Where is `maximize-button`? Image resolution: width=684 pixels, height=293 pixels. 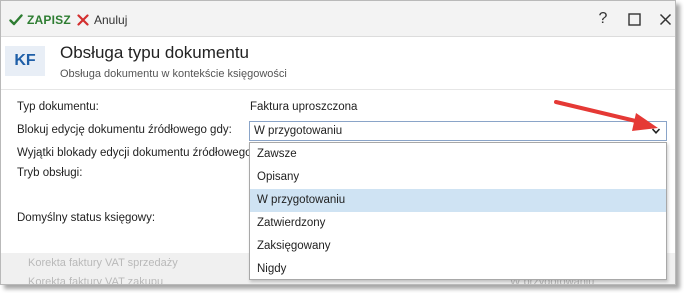 maximize-button is located at coordinates (634, 19).